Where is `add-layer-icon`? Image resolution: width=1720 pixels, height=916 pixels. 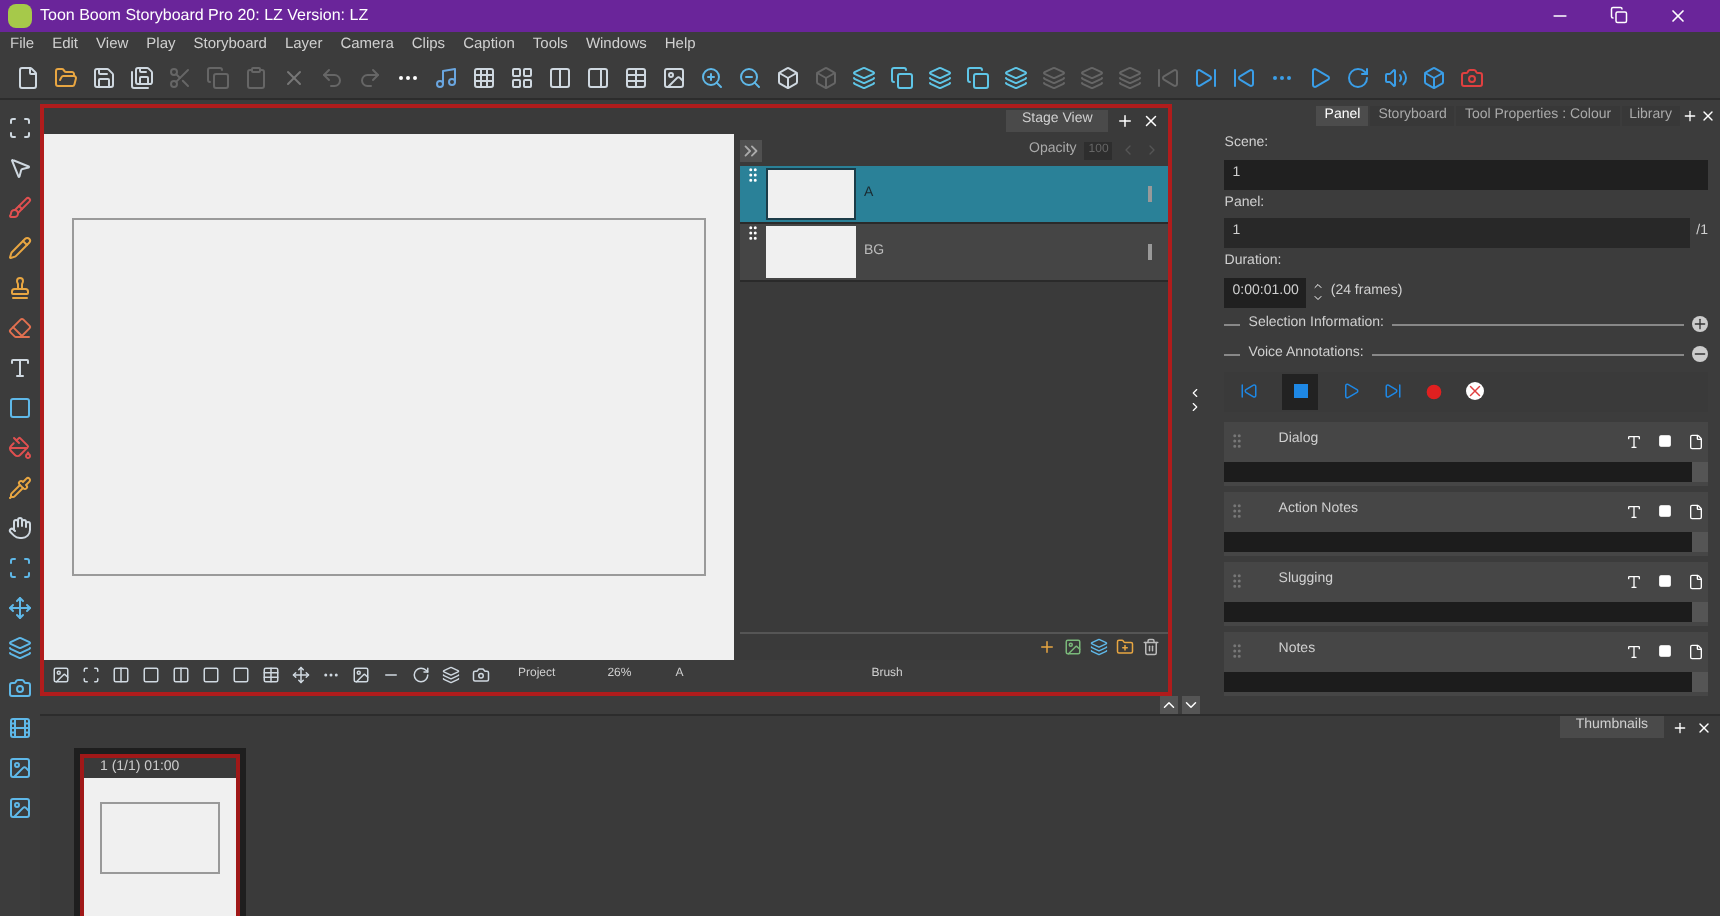 add-layer-icon is located at coordinates (1047, 646).